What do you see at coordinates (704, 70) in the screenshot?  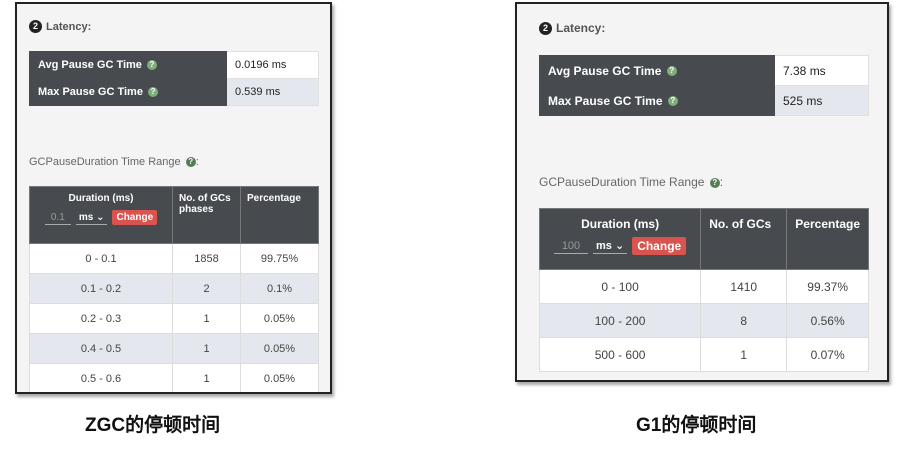 I see `avg-pause-row: Avg Pause GC Time ? 7.38 ms` at bounding box center [704, 70].